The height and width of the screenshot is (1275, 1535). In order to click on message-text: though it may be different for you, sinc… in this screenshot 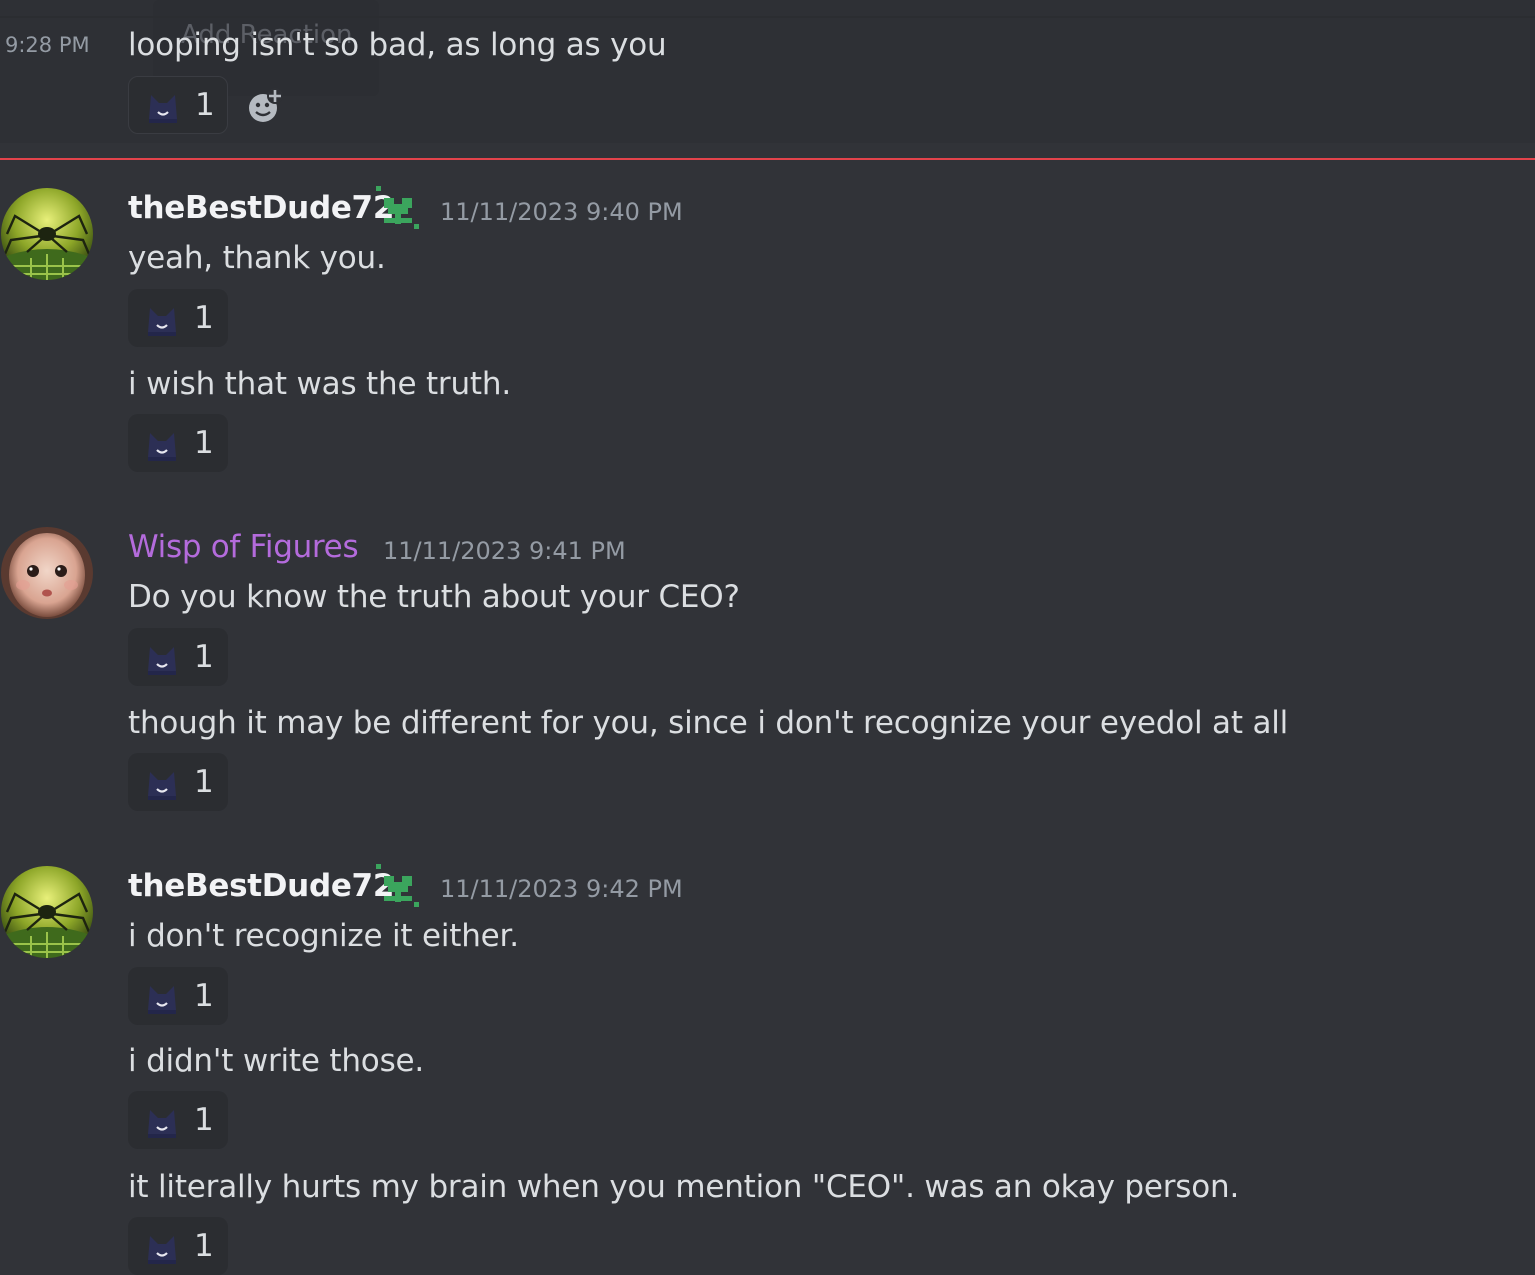, I will do `click(708, 723)`.